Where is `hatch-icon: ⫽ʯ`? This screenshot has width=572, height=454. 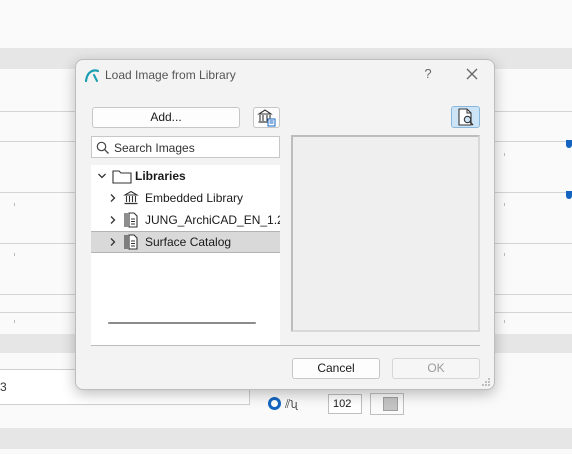
hatch-icon: ⫽ʯ is located at coordinates (291, 404).